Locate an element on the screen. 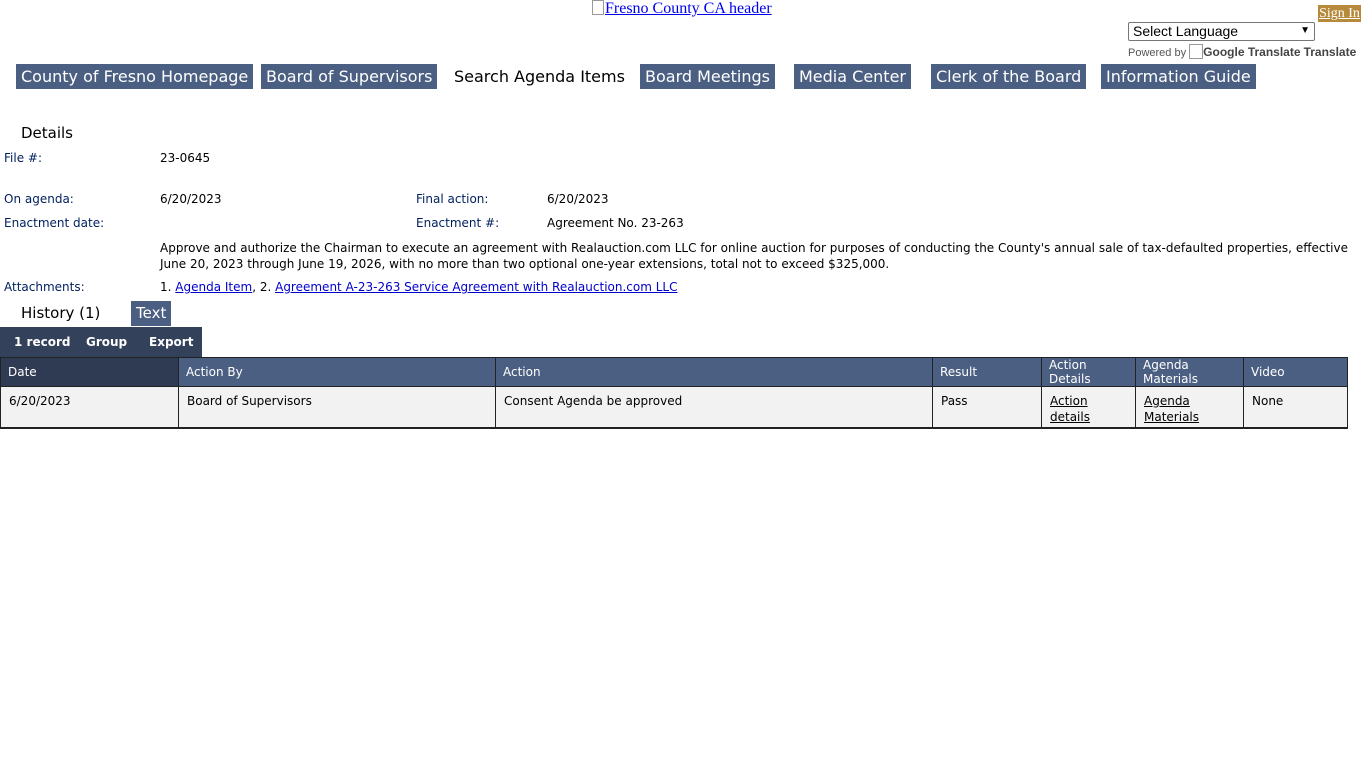 This screenshot has height=768, width=1366. cell-action: Consent Agenda be approved is located at coordinates (714, 407).